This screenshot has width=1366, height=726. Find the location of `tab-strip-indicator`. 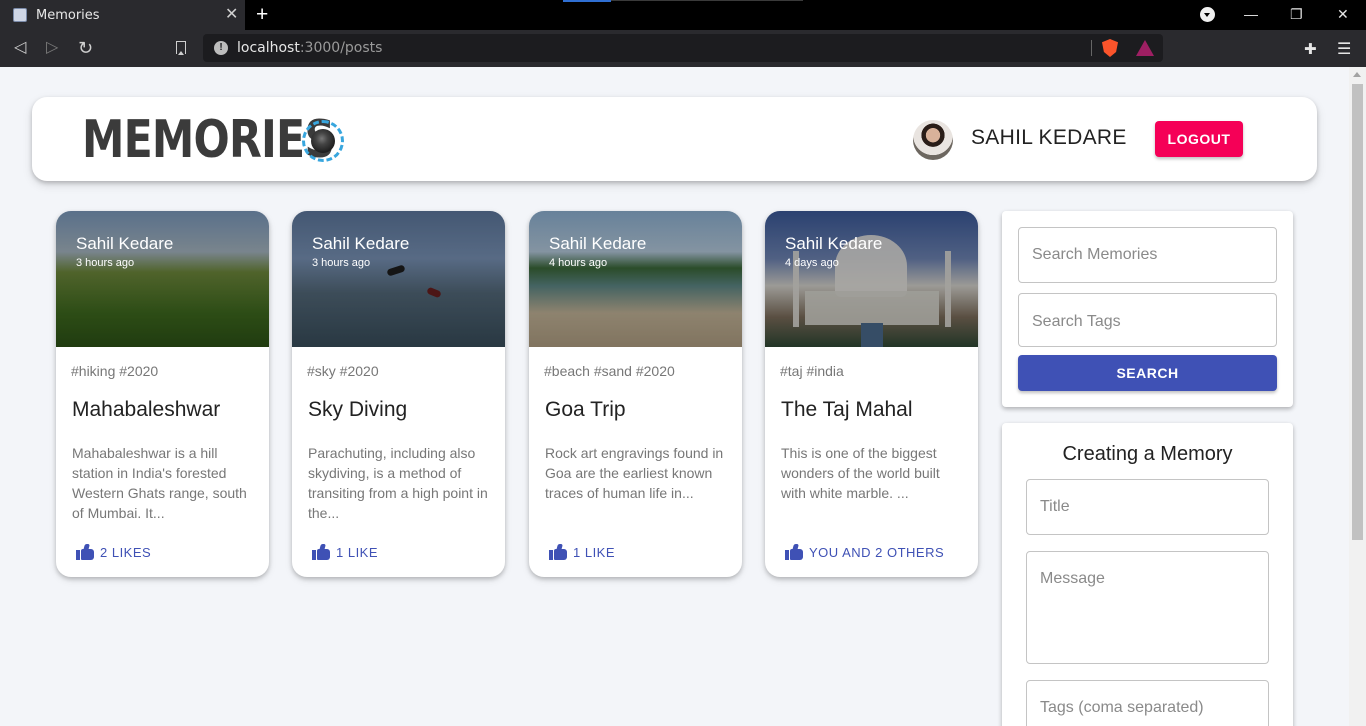

tab-strip-indicator is located at coordinates (587, 1).